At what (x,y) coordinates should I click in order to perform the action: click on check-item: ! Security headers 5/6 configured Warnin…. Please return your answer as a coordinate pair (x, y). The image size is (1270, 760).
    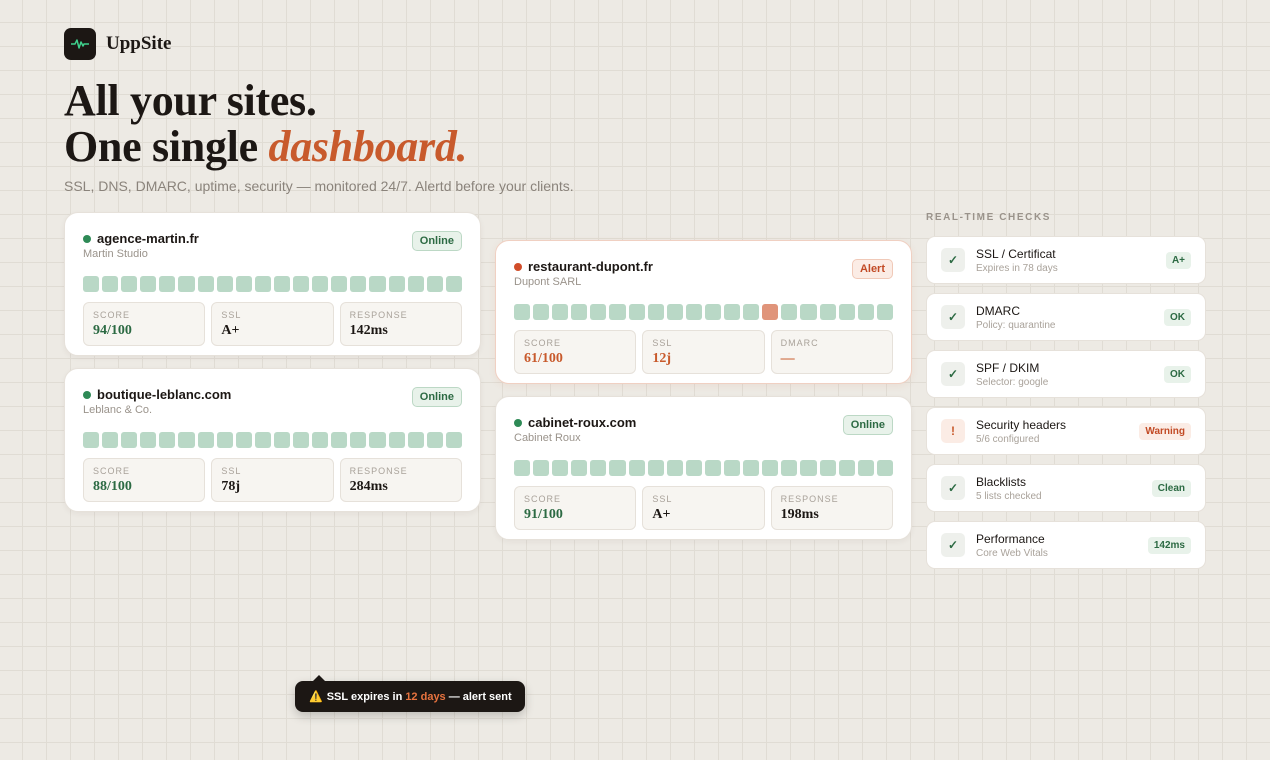
    Looking at the image, I should click on (1066, 431).